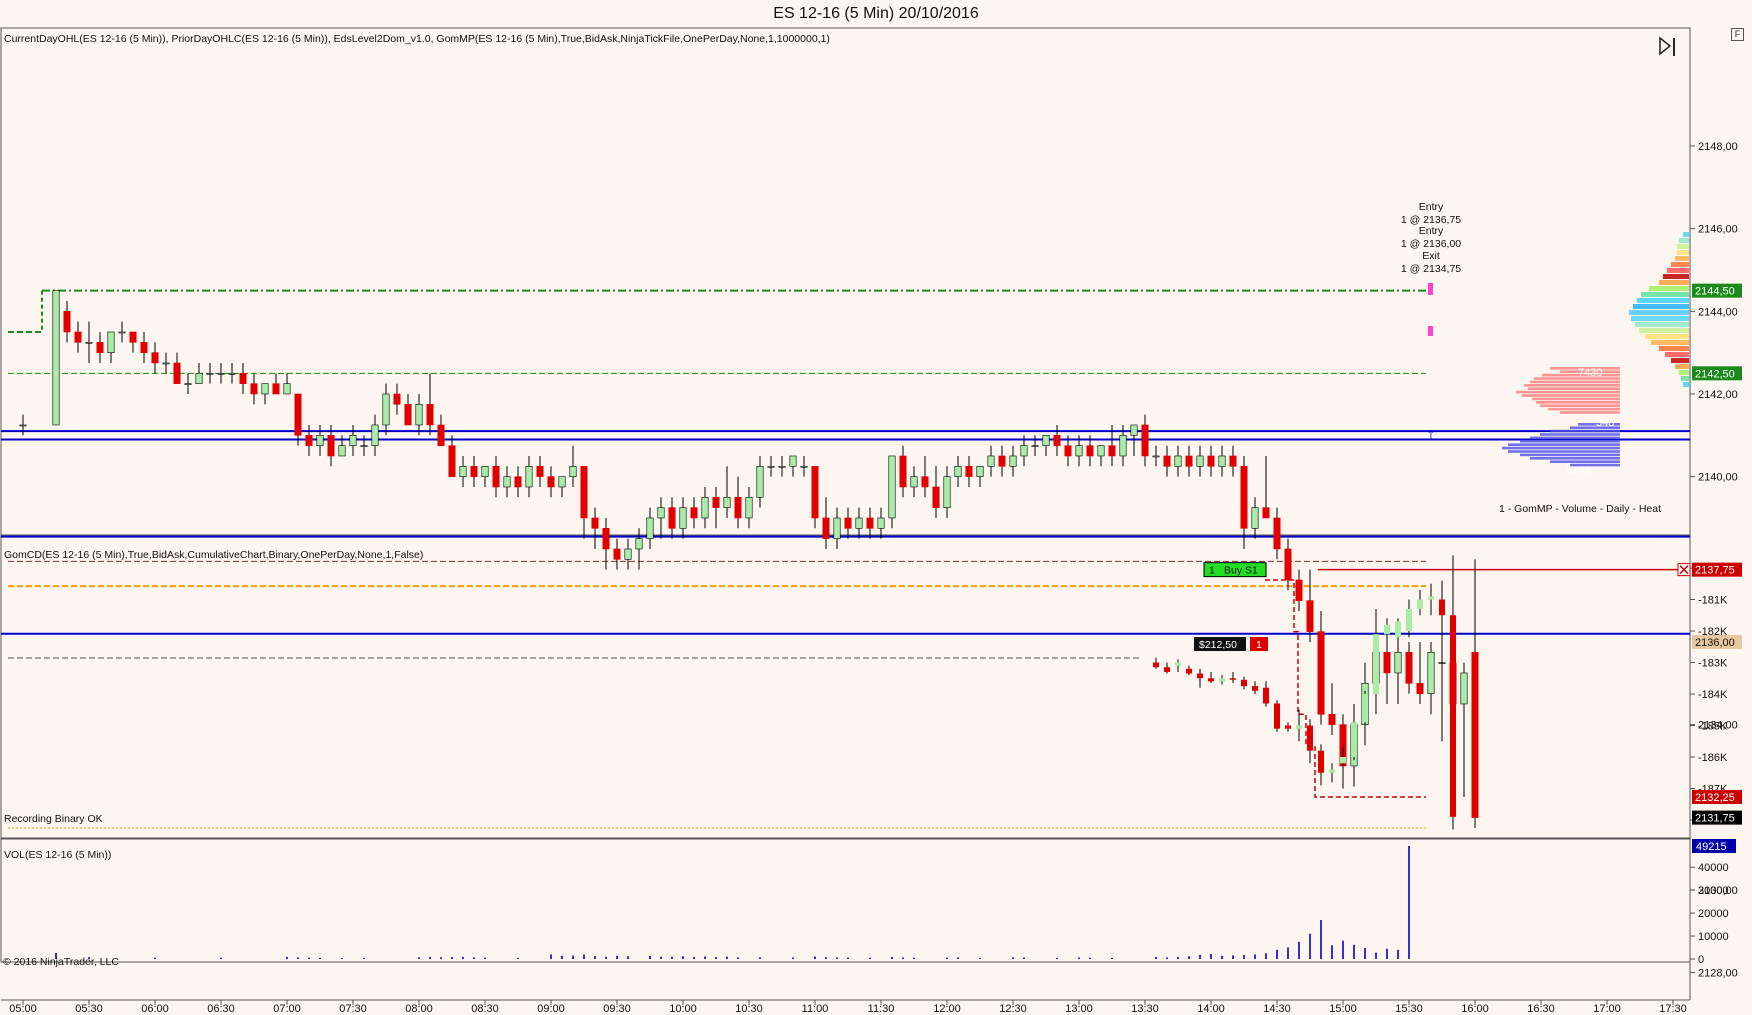 The height and width of the screenshot is (1015, 1752). Describe the element at coordinates (1590, 373) in the screenshot. I see `profile-number: 7430` at that location.